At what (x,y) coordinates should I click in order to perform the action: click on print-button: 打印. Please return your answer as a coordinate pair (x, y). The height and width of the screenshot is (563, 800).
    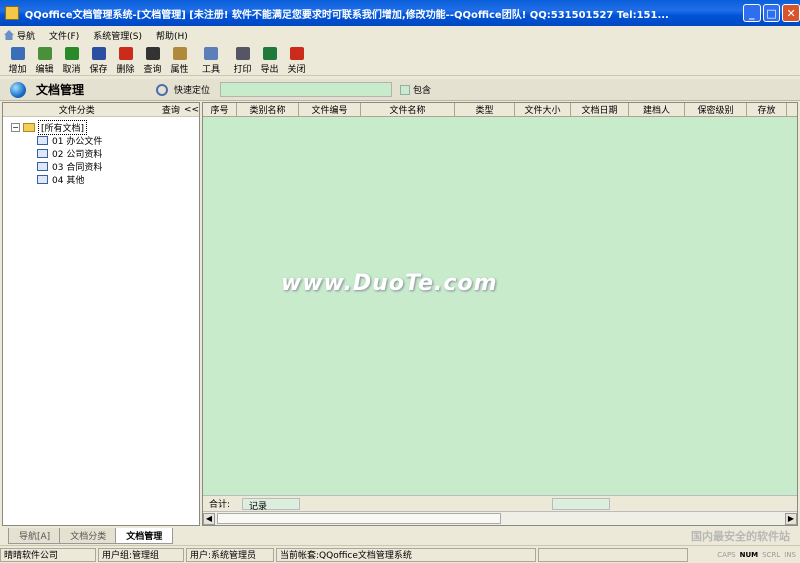
    Looking at the image, I should click on (242, 59).